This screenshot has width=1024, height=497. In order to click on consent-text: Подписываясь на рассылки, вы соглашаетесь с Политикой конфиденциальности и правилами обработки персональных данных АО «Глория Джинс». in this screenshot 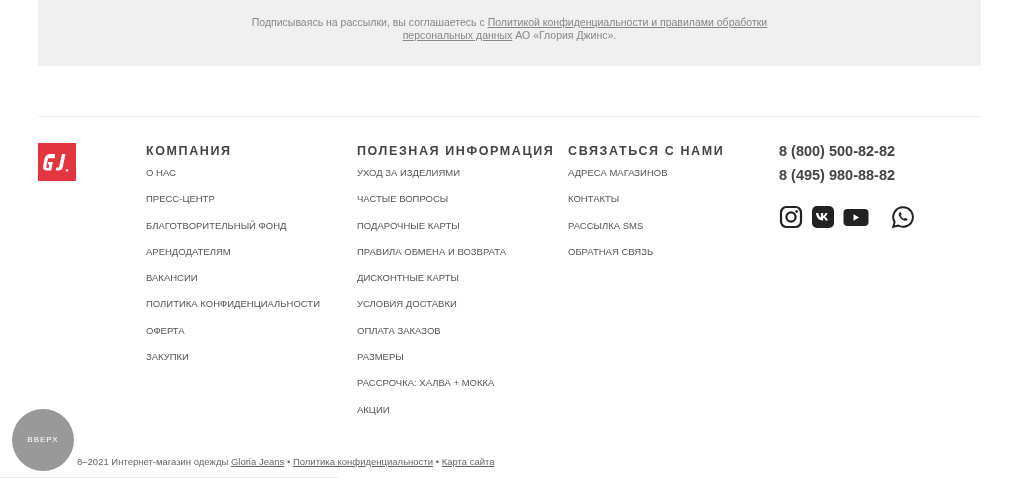, I will do `click(509, 29)`.